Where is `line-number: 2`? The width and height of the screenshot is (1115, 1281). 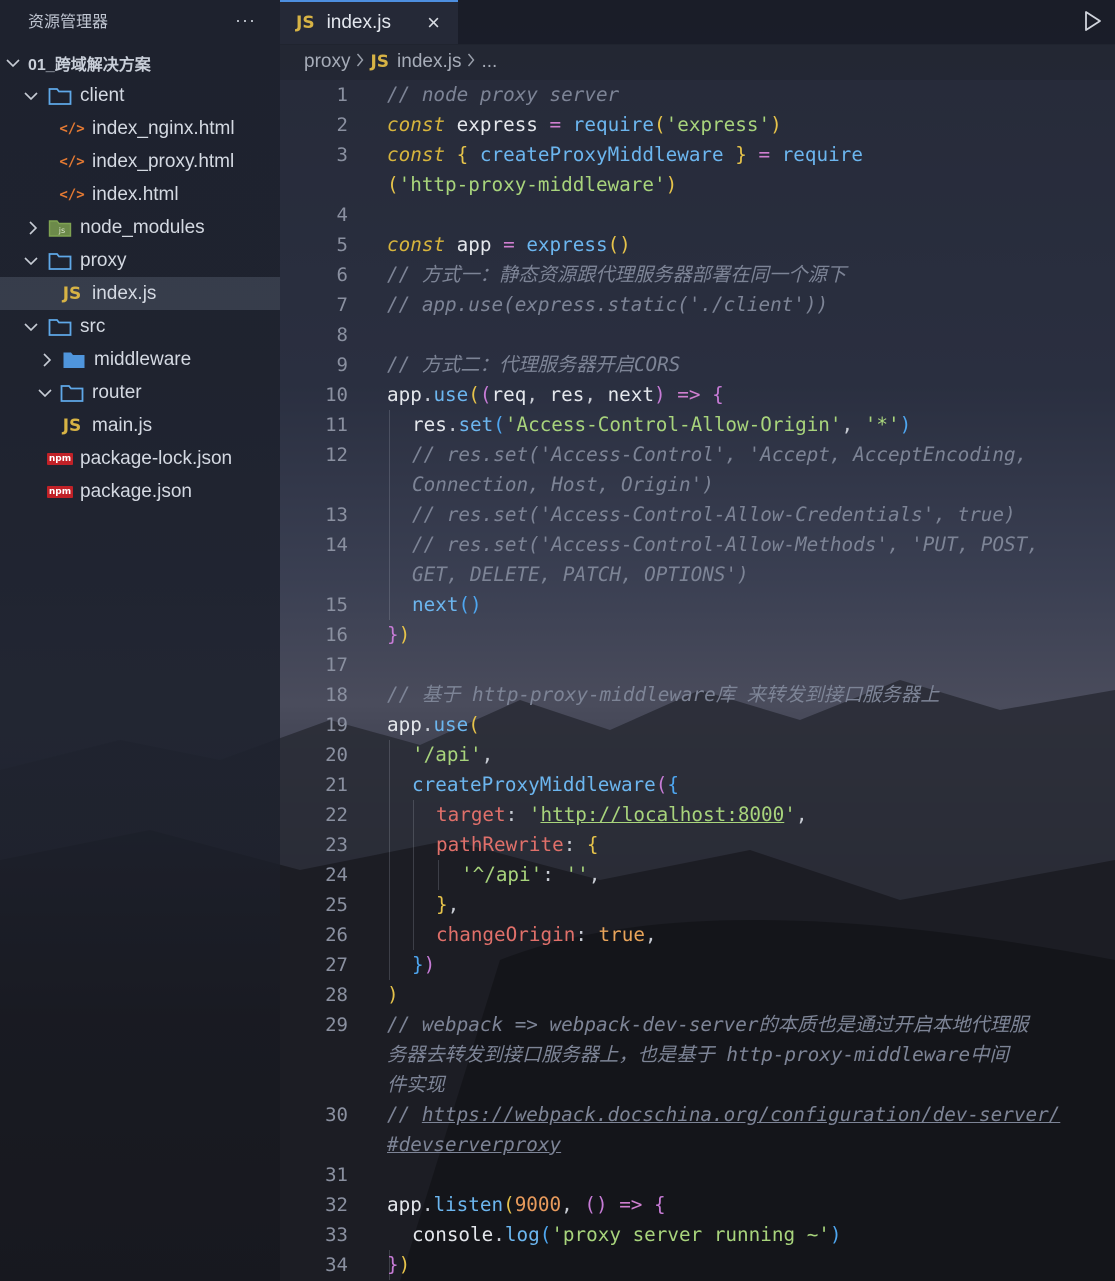 line-number: 2 is located at coordinates (342, 125).